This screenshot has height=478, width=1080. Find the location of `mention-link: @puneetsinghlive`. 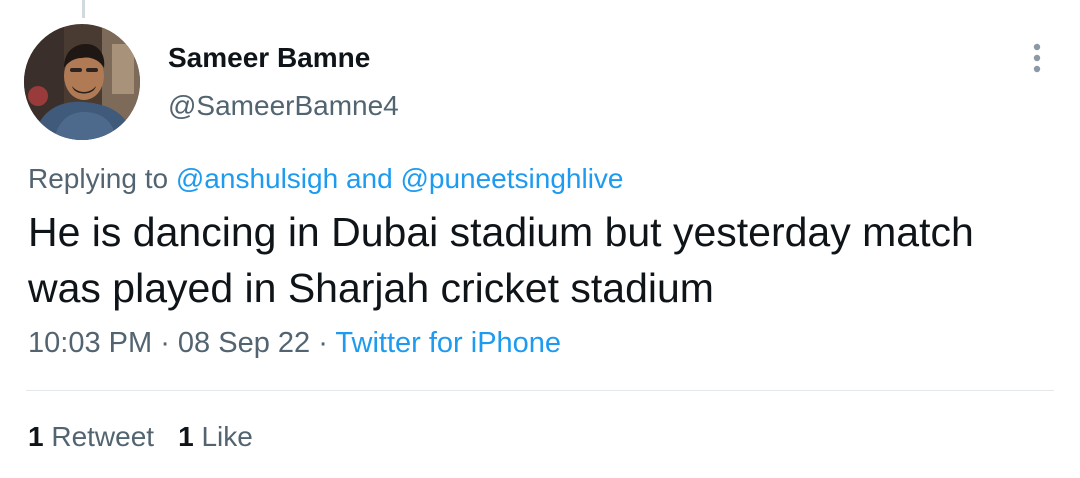

mention-link: @puneetsinghlive is located at coordinates (511, 178).